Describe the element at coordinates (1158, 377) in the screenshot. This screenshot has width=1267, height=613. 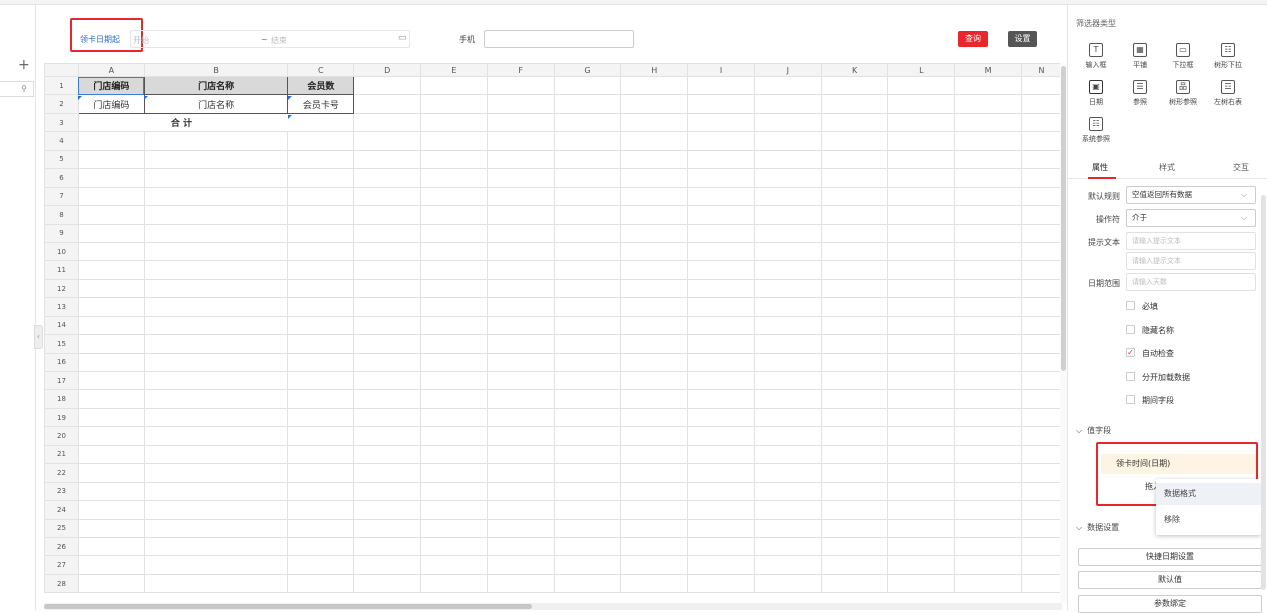
I see `checkbox-row: 分开加载数据` at that location.